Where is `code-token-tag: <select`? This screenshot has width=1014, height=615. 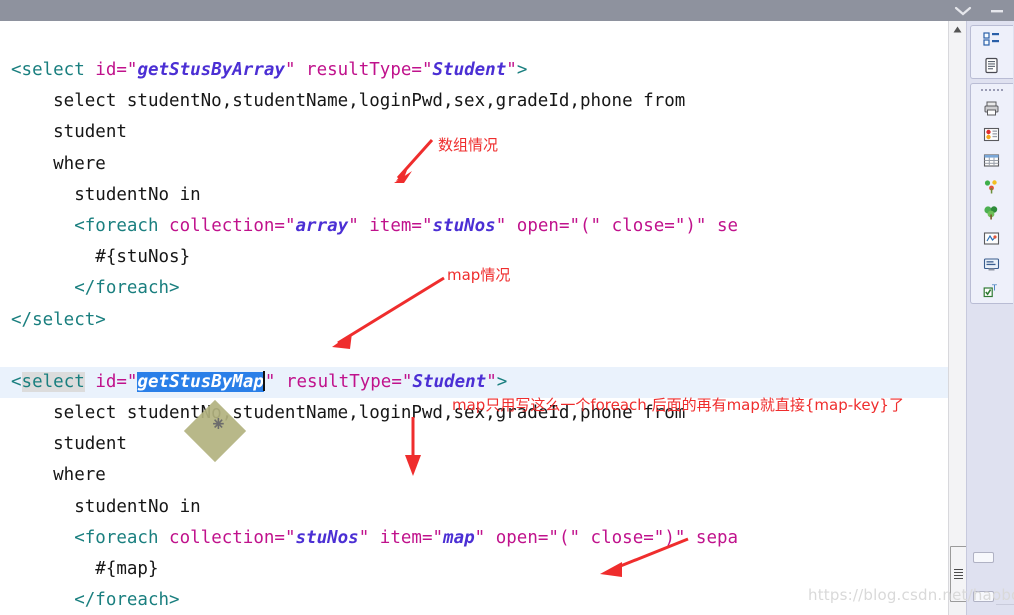
code-token-tag: <select is located at coordinates (53, 70).